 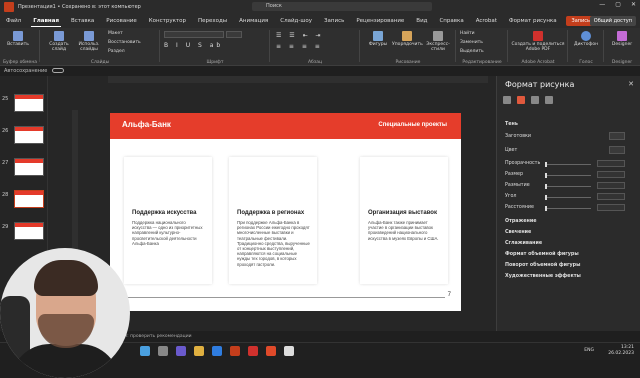 I want to click on find-button: Найти, so click(x=467, y=33).